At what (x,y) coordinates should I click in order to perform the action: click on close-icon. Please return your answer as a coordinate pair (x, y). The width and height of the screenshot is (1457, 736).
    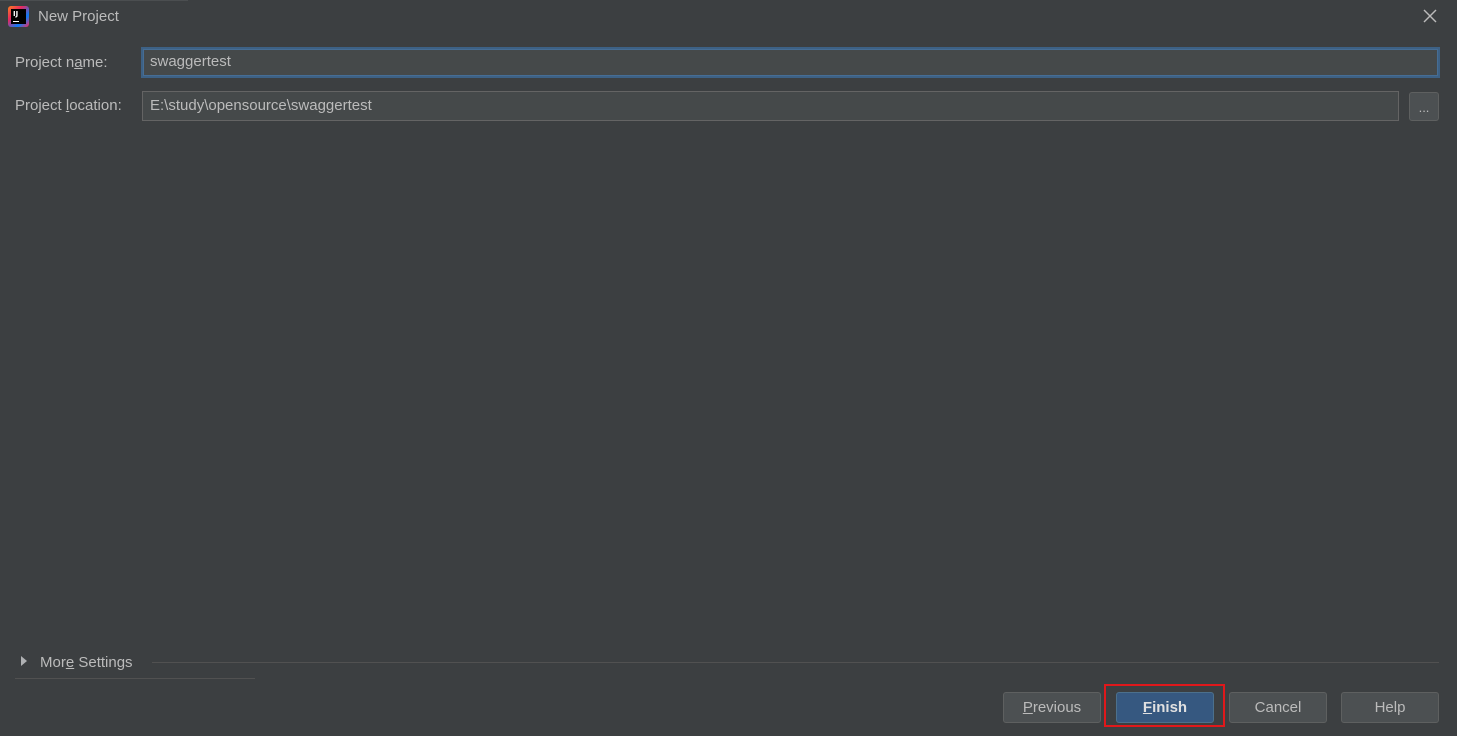
    Looking at the image, I should click on (1430, 16).